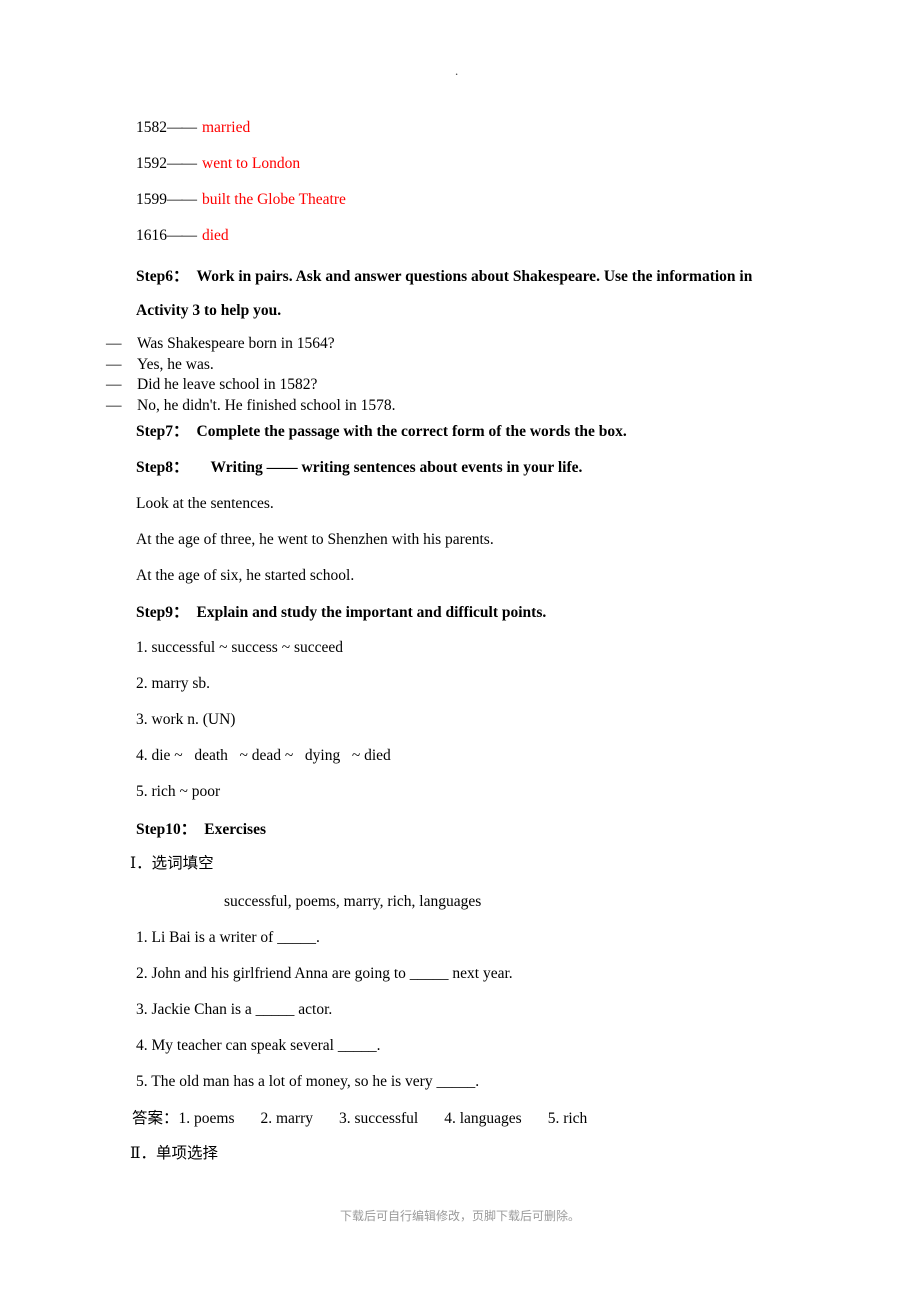 The height and width of the screenshot is (1302, 920). I want to click on dialogue-text: Was Shakespeare born in 1564?, so click(236, 343).